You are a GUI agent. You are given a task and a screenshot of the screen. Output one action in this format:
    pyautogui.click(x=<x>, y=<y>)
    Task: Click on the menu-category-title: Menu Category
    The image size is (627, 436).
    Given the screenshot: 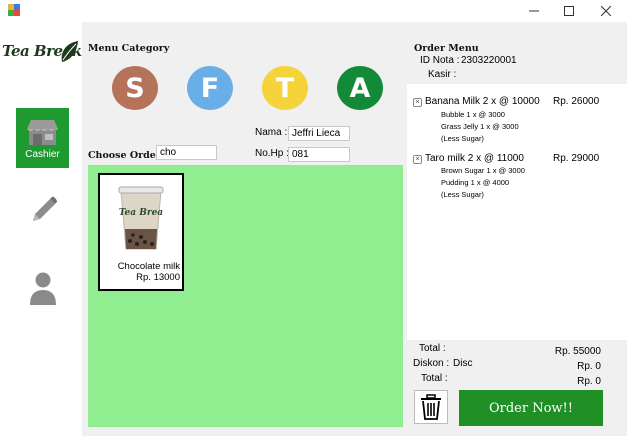 What is the action you would take?
    pyautogui.click(x=129, y=48)
    